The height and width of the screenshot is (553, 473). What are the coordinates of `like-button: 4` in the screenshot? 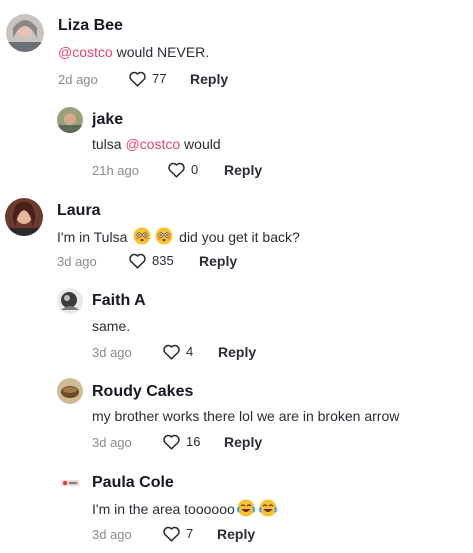 It's located at (177, 351).